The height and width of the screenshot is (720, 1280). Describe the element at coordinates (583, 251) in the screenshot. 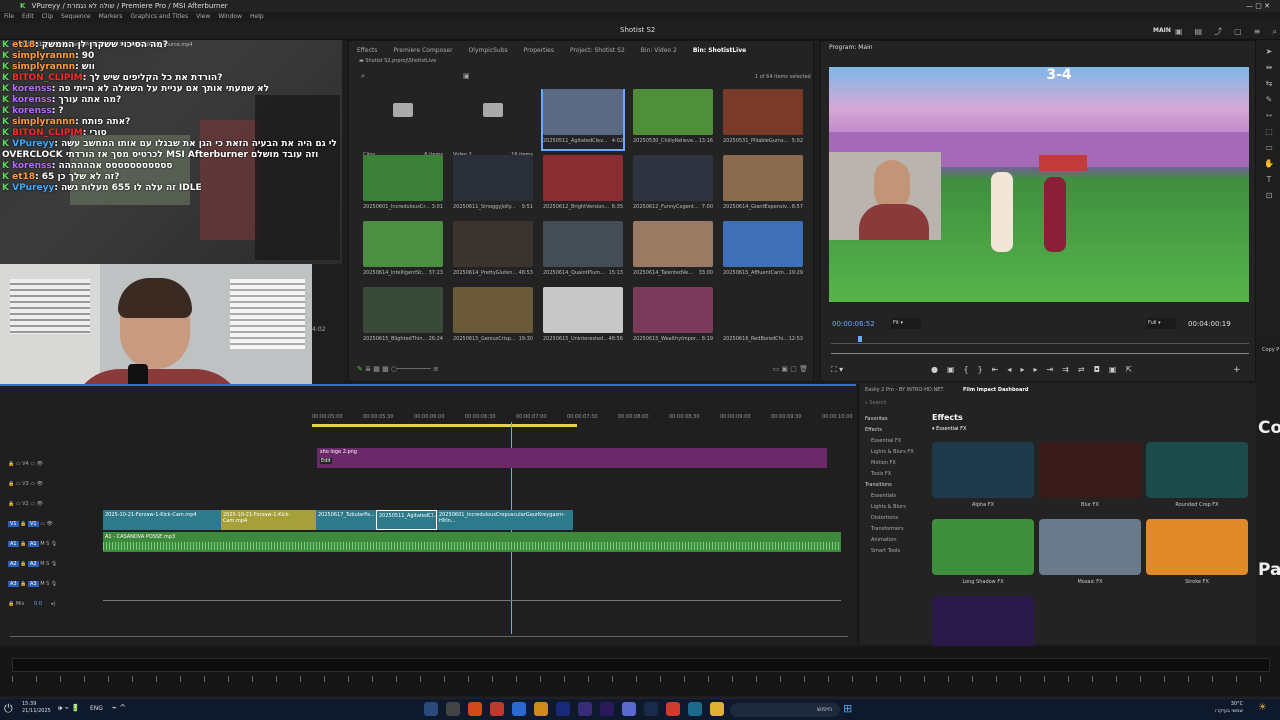

I see `clip-item: 20250614_QuaintPlum... 15:13` at that location.